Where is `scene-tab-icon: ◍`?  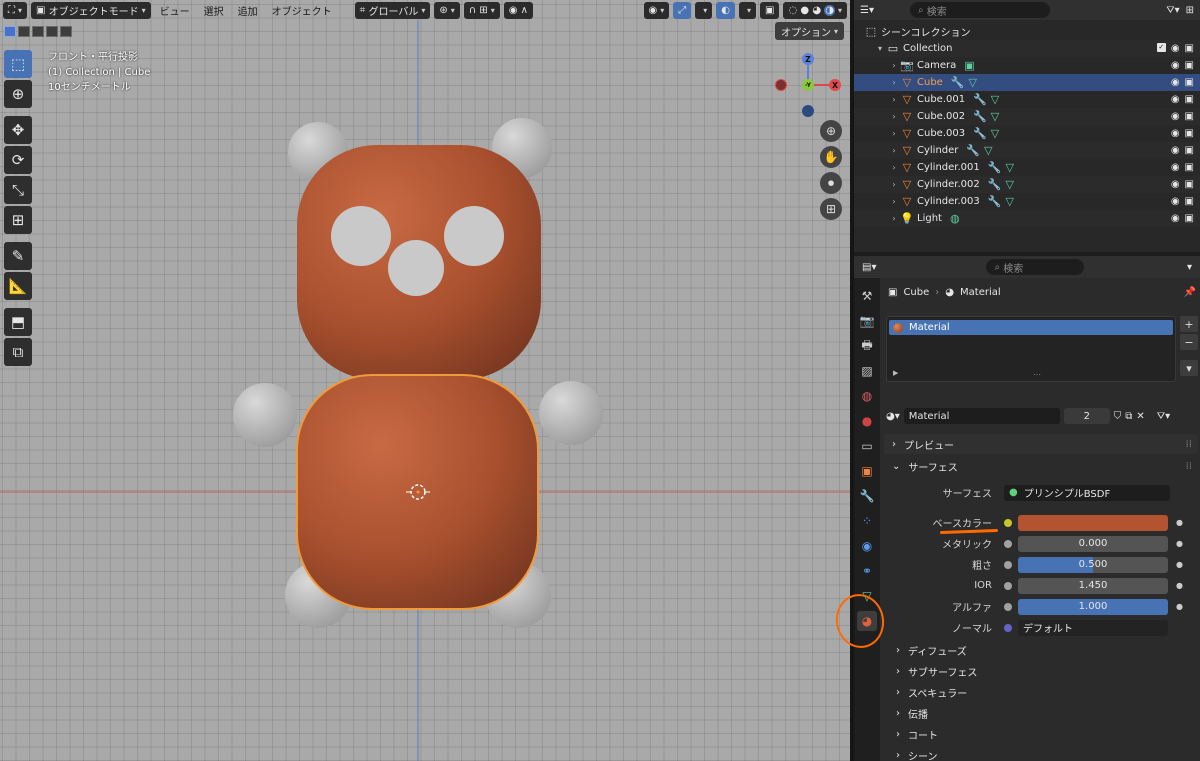 scene-tab-icon: ◍ is located at coordinates (867, 396).